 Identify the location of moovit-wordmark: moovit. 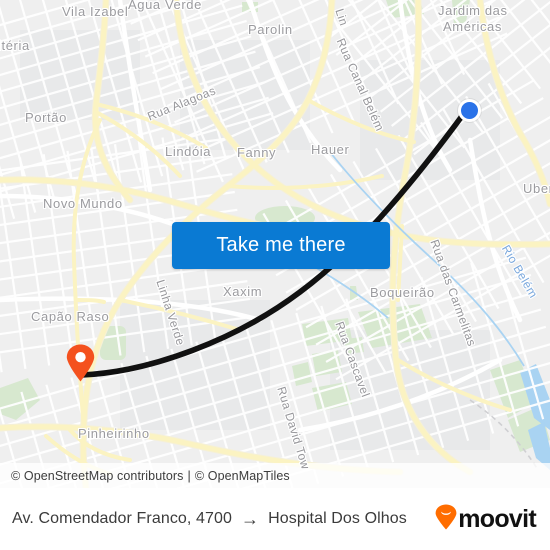
(497, 518).